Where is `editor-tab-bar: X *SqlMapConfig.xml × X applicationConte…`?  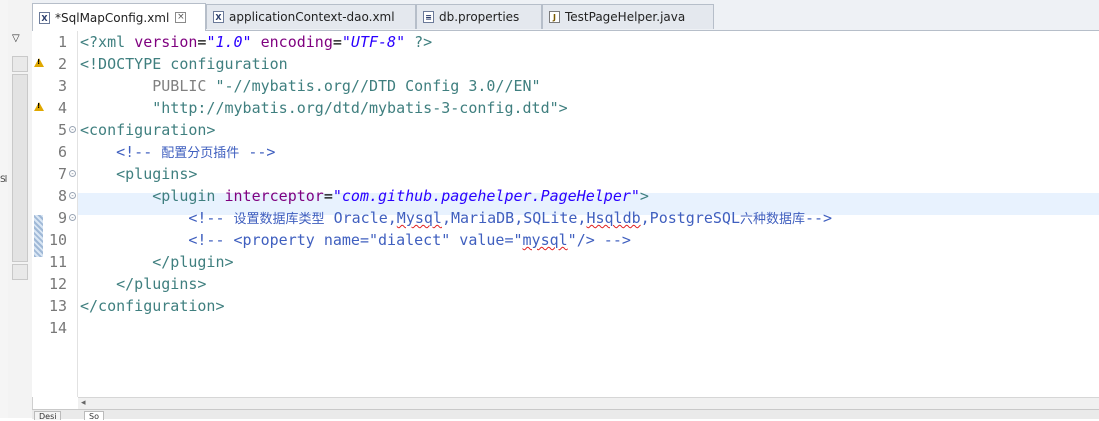
editor-tab-bar: X *SqlMapConfig.xml × X applicationConte… is located at coordinates (565, 15).